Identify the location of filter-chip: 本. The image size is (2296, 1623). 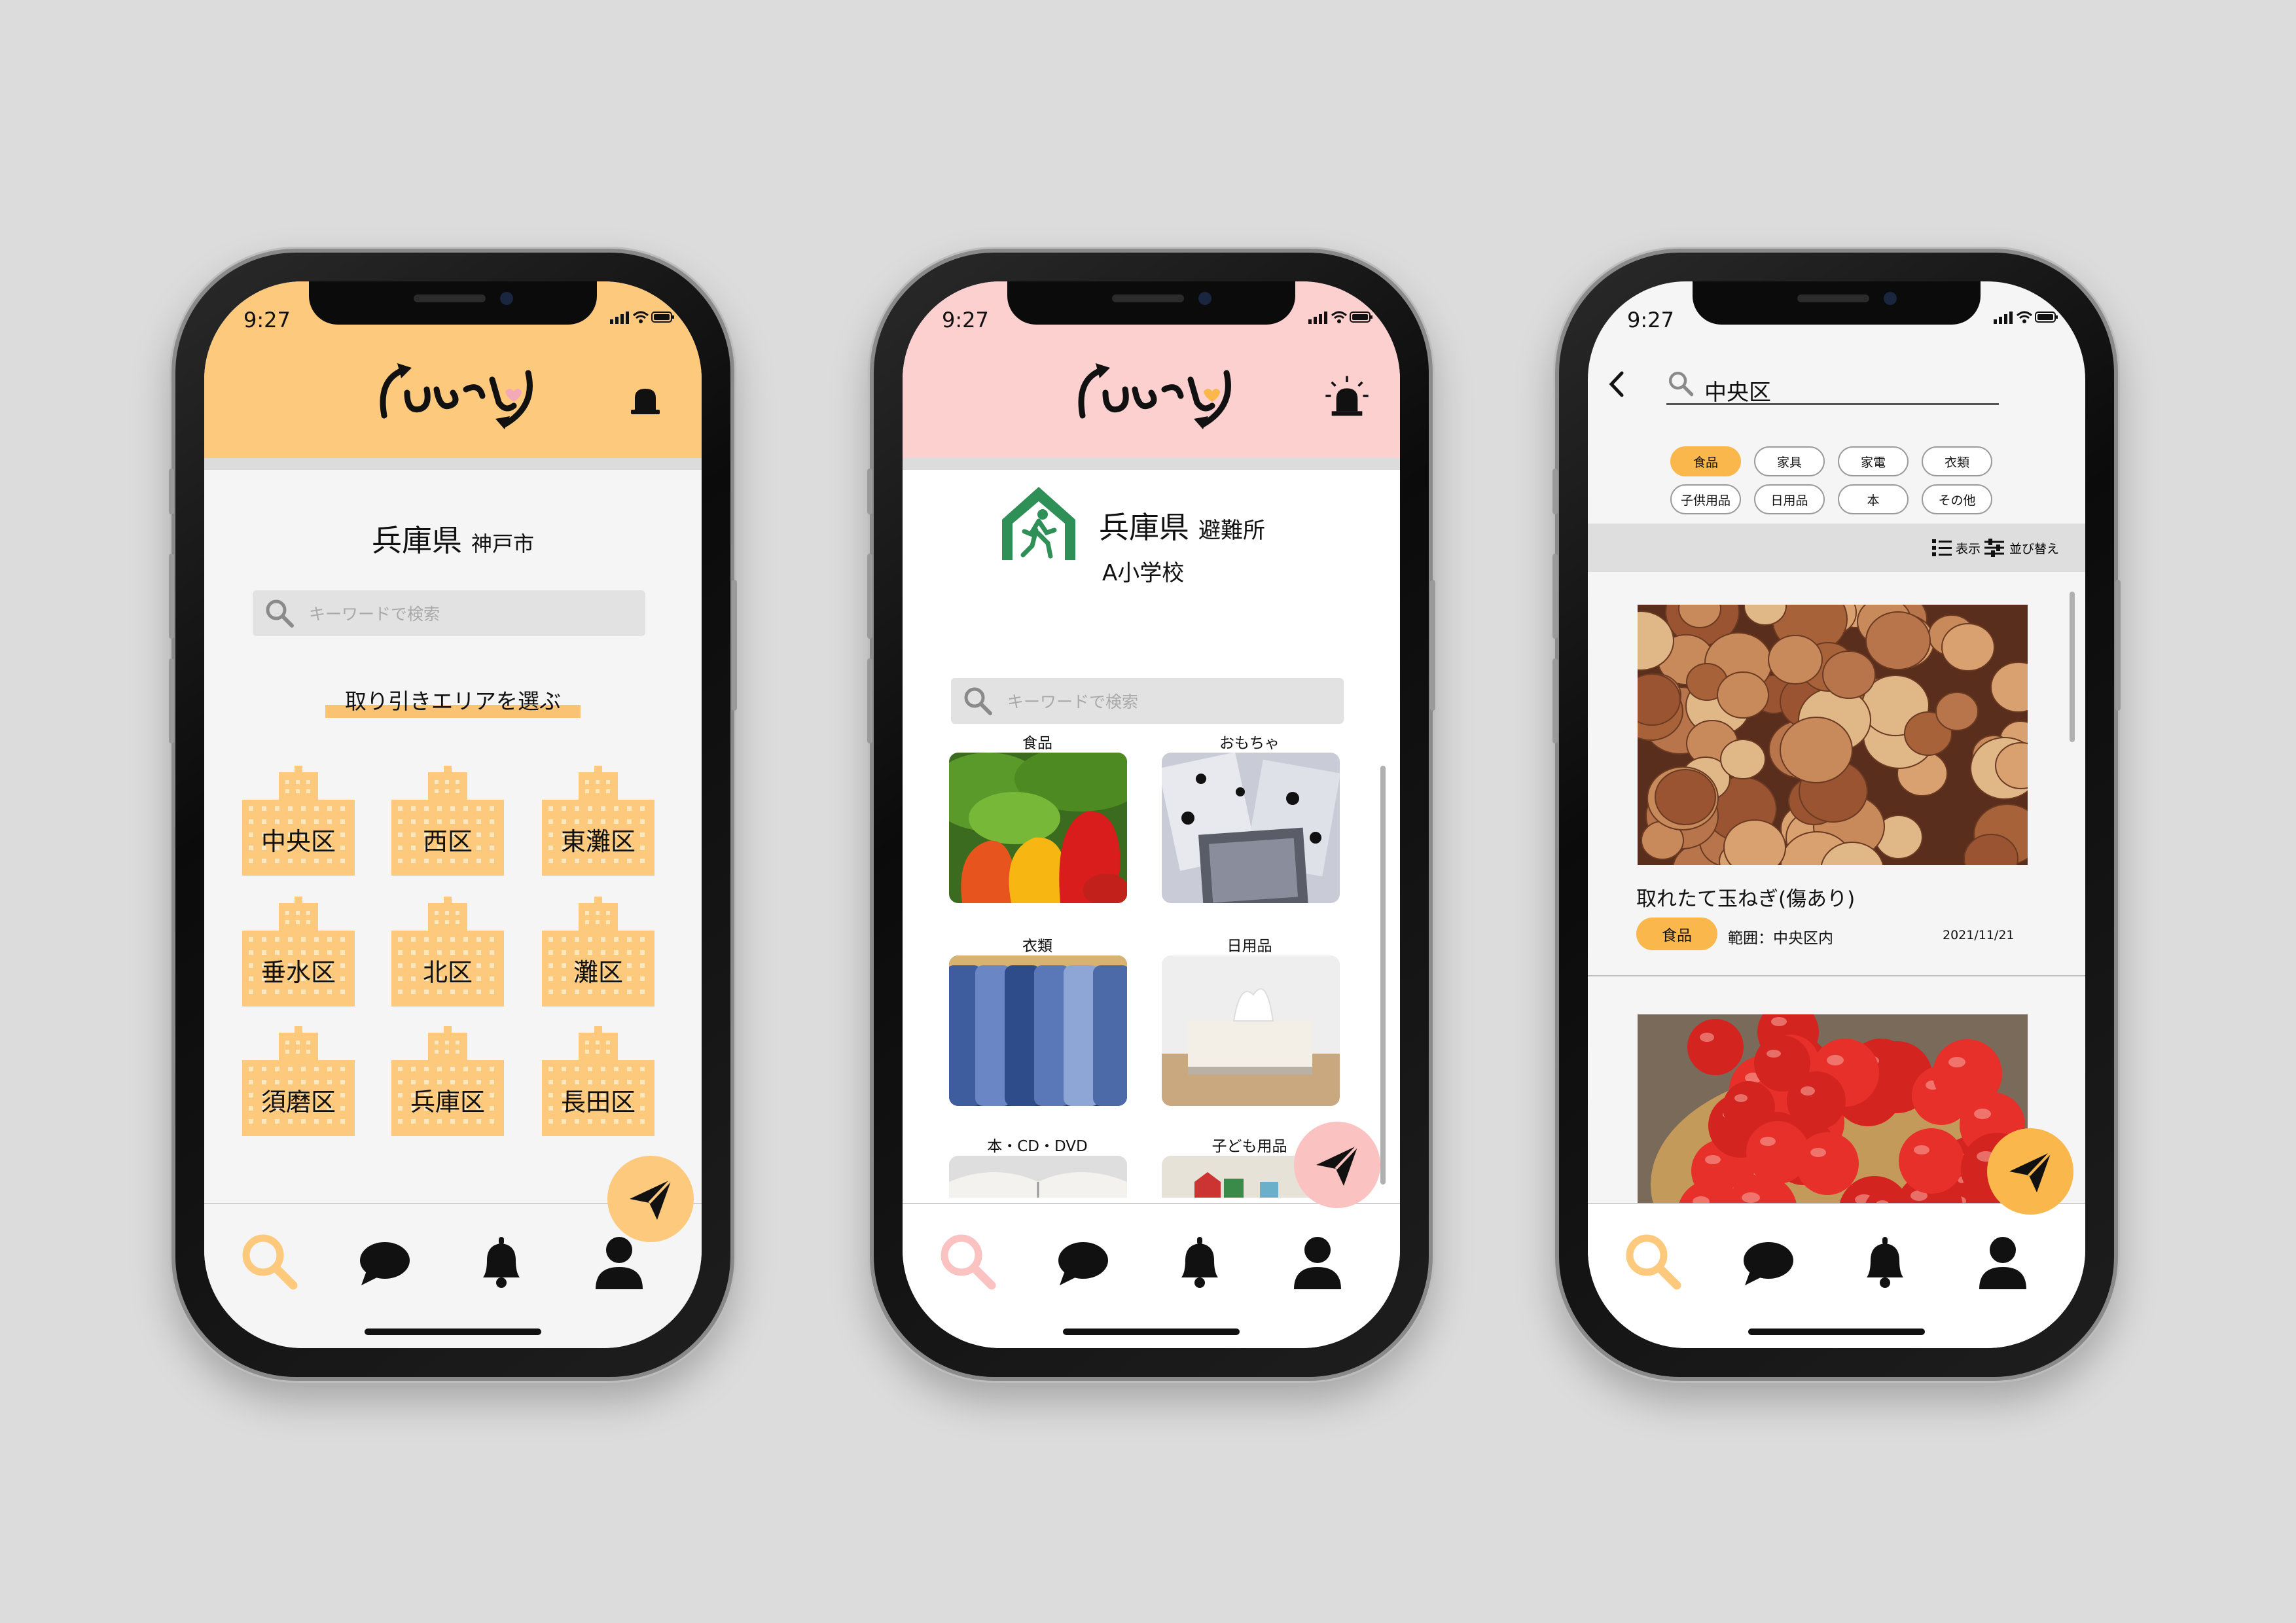
(1873, 499).